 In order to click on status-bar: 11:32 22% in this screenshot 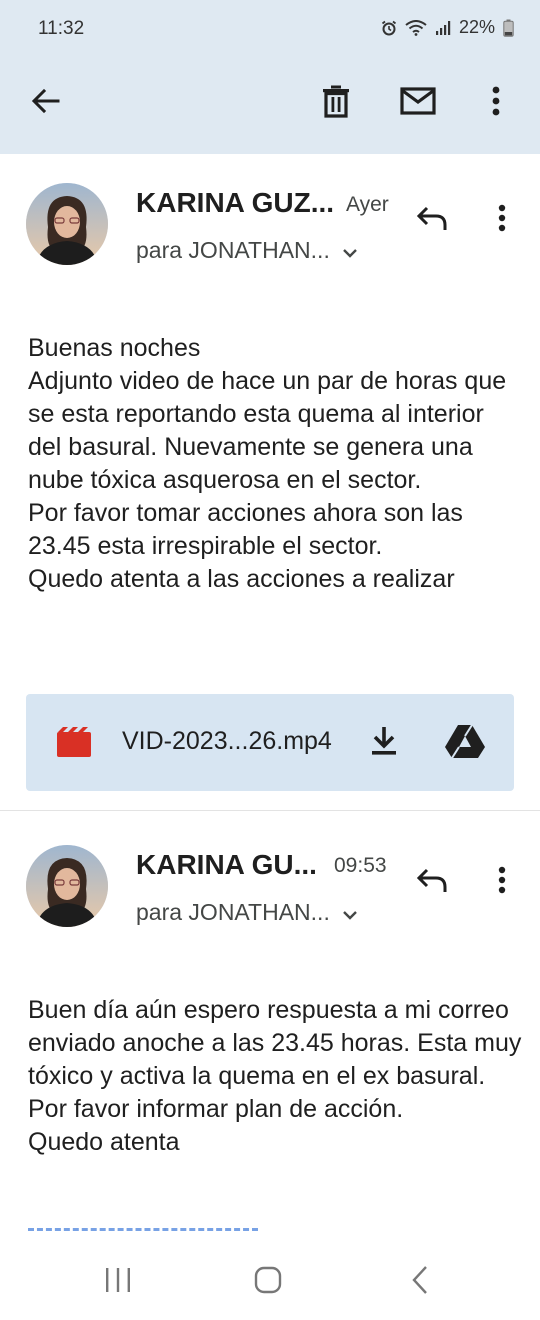, I will do `click(270, 28)`.